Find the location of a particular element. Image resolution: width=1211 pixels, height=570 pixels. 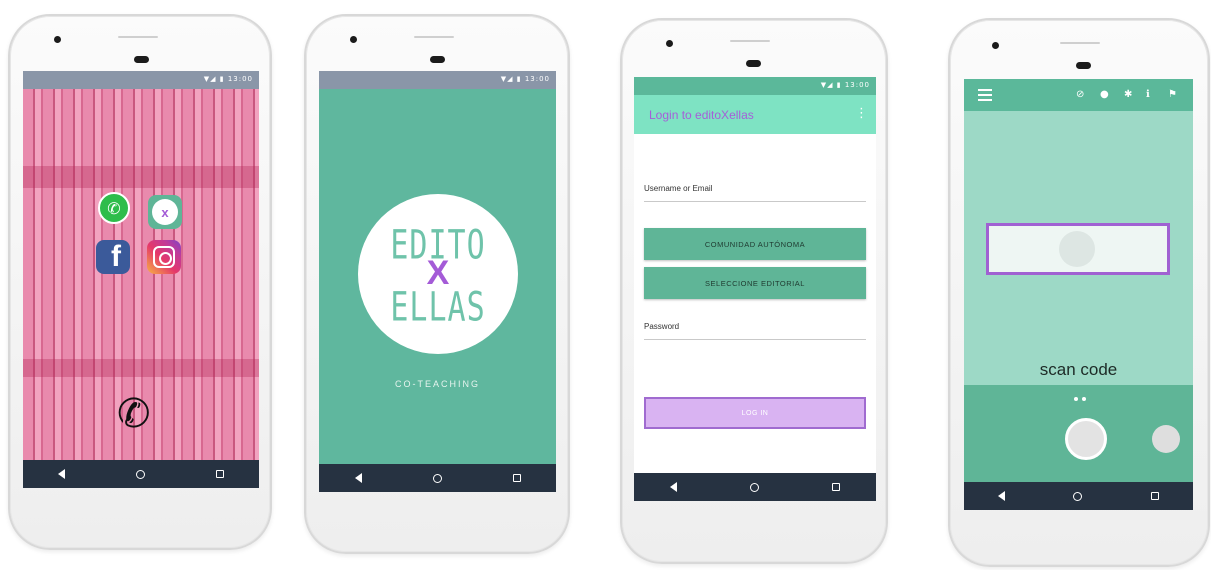

account-icon: ● is located at coordinates (1104, 94).